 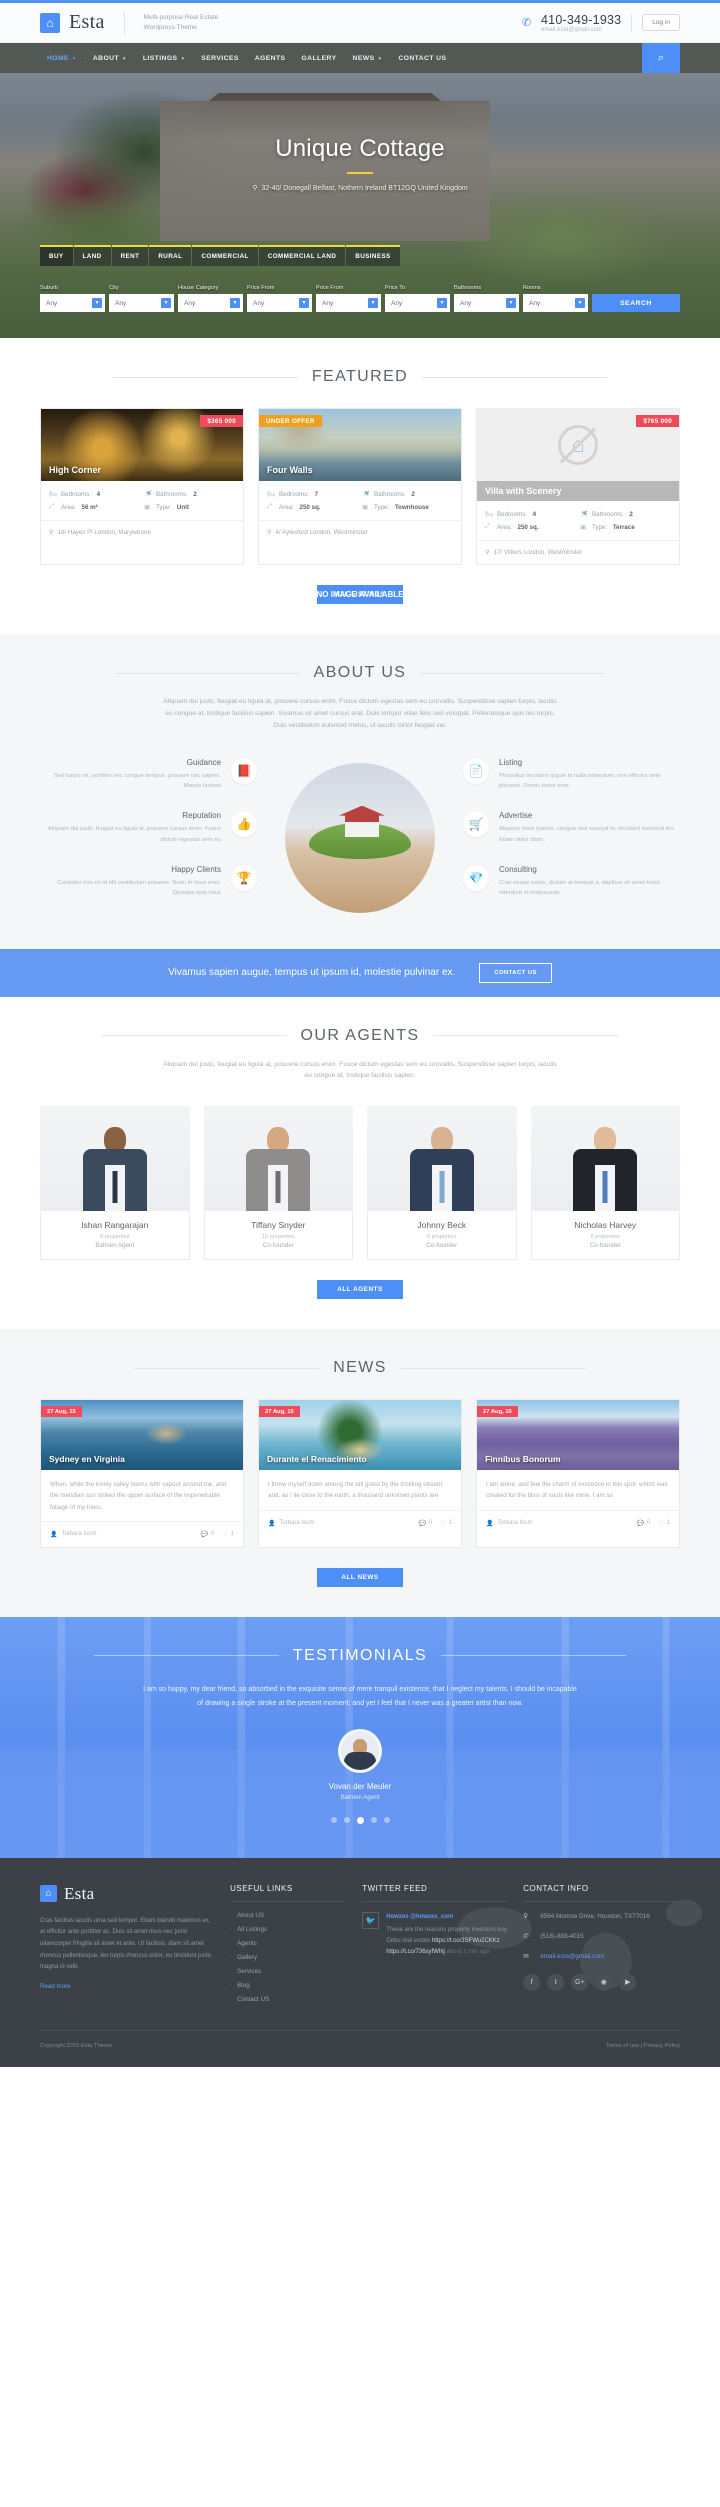 I want to click on nav-item-gallery: GALLERY, so click(x=318, y=58).